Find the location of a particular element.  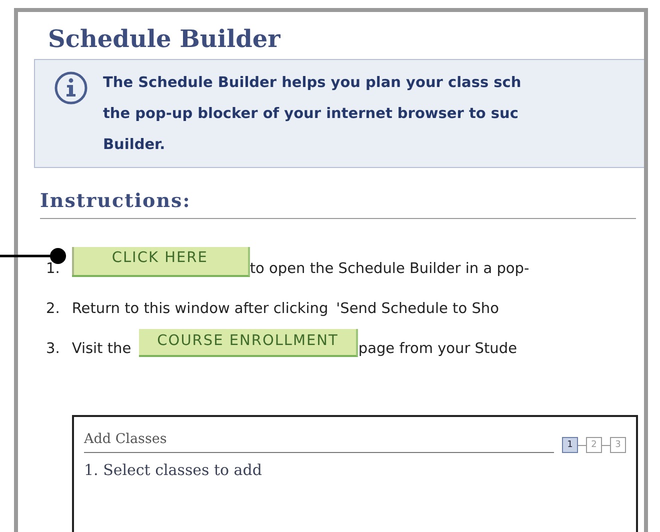

link-button: CLICK HERE is located at coordinates (161, 262).